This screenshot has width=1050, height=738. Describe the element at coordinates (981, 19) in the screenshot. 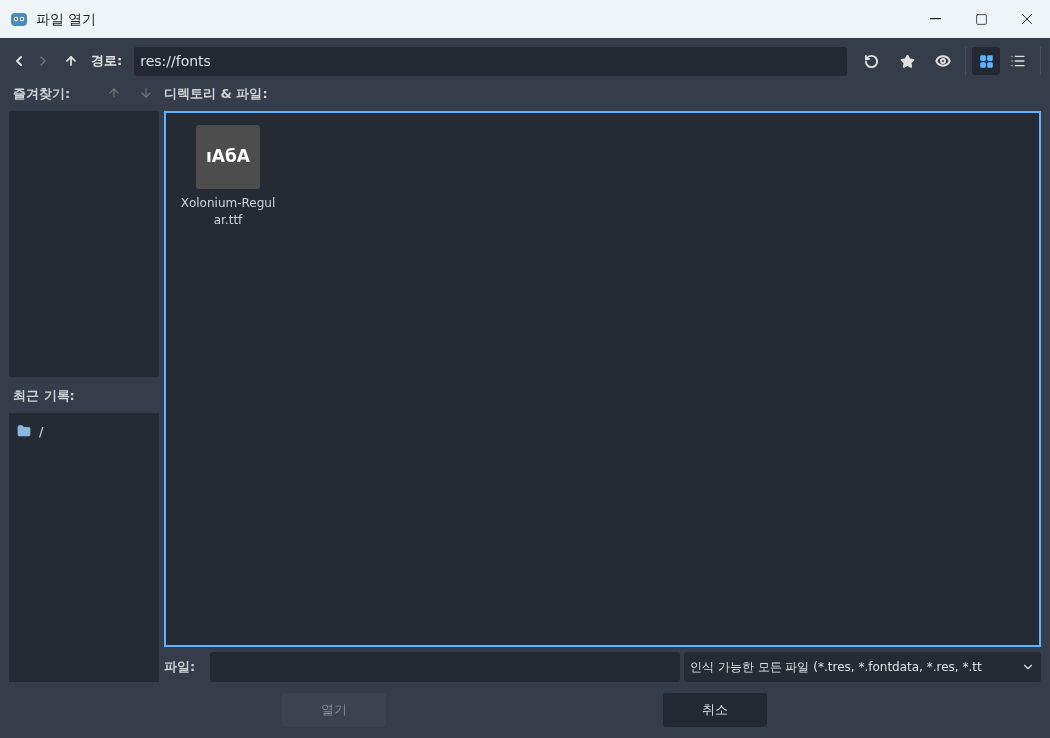

I see `maximize-icon` at that location.